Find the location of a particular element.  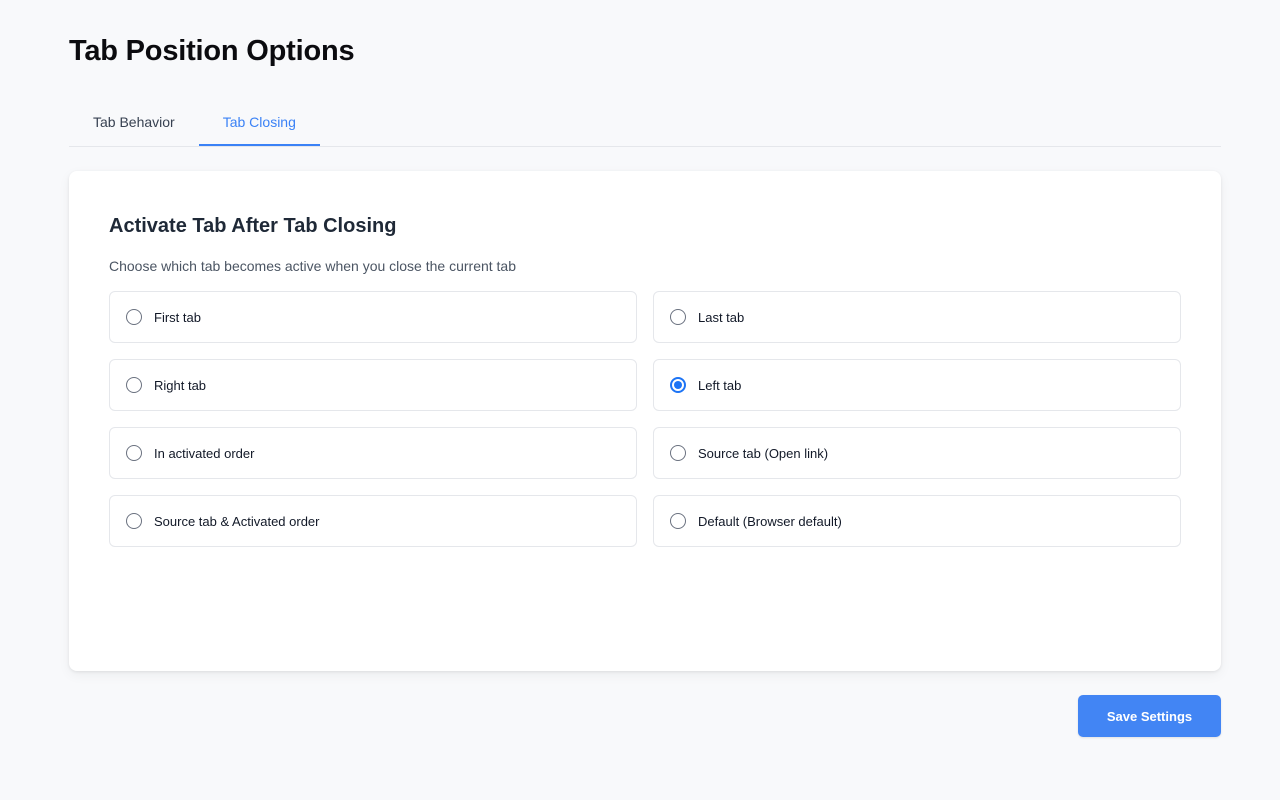

tab-tab-closing: Tab Closing is located at coordinates (259, 123).